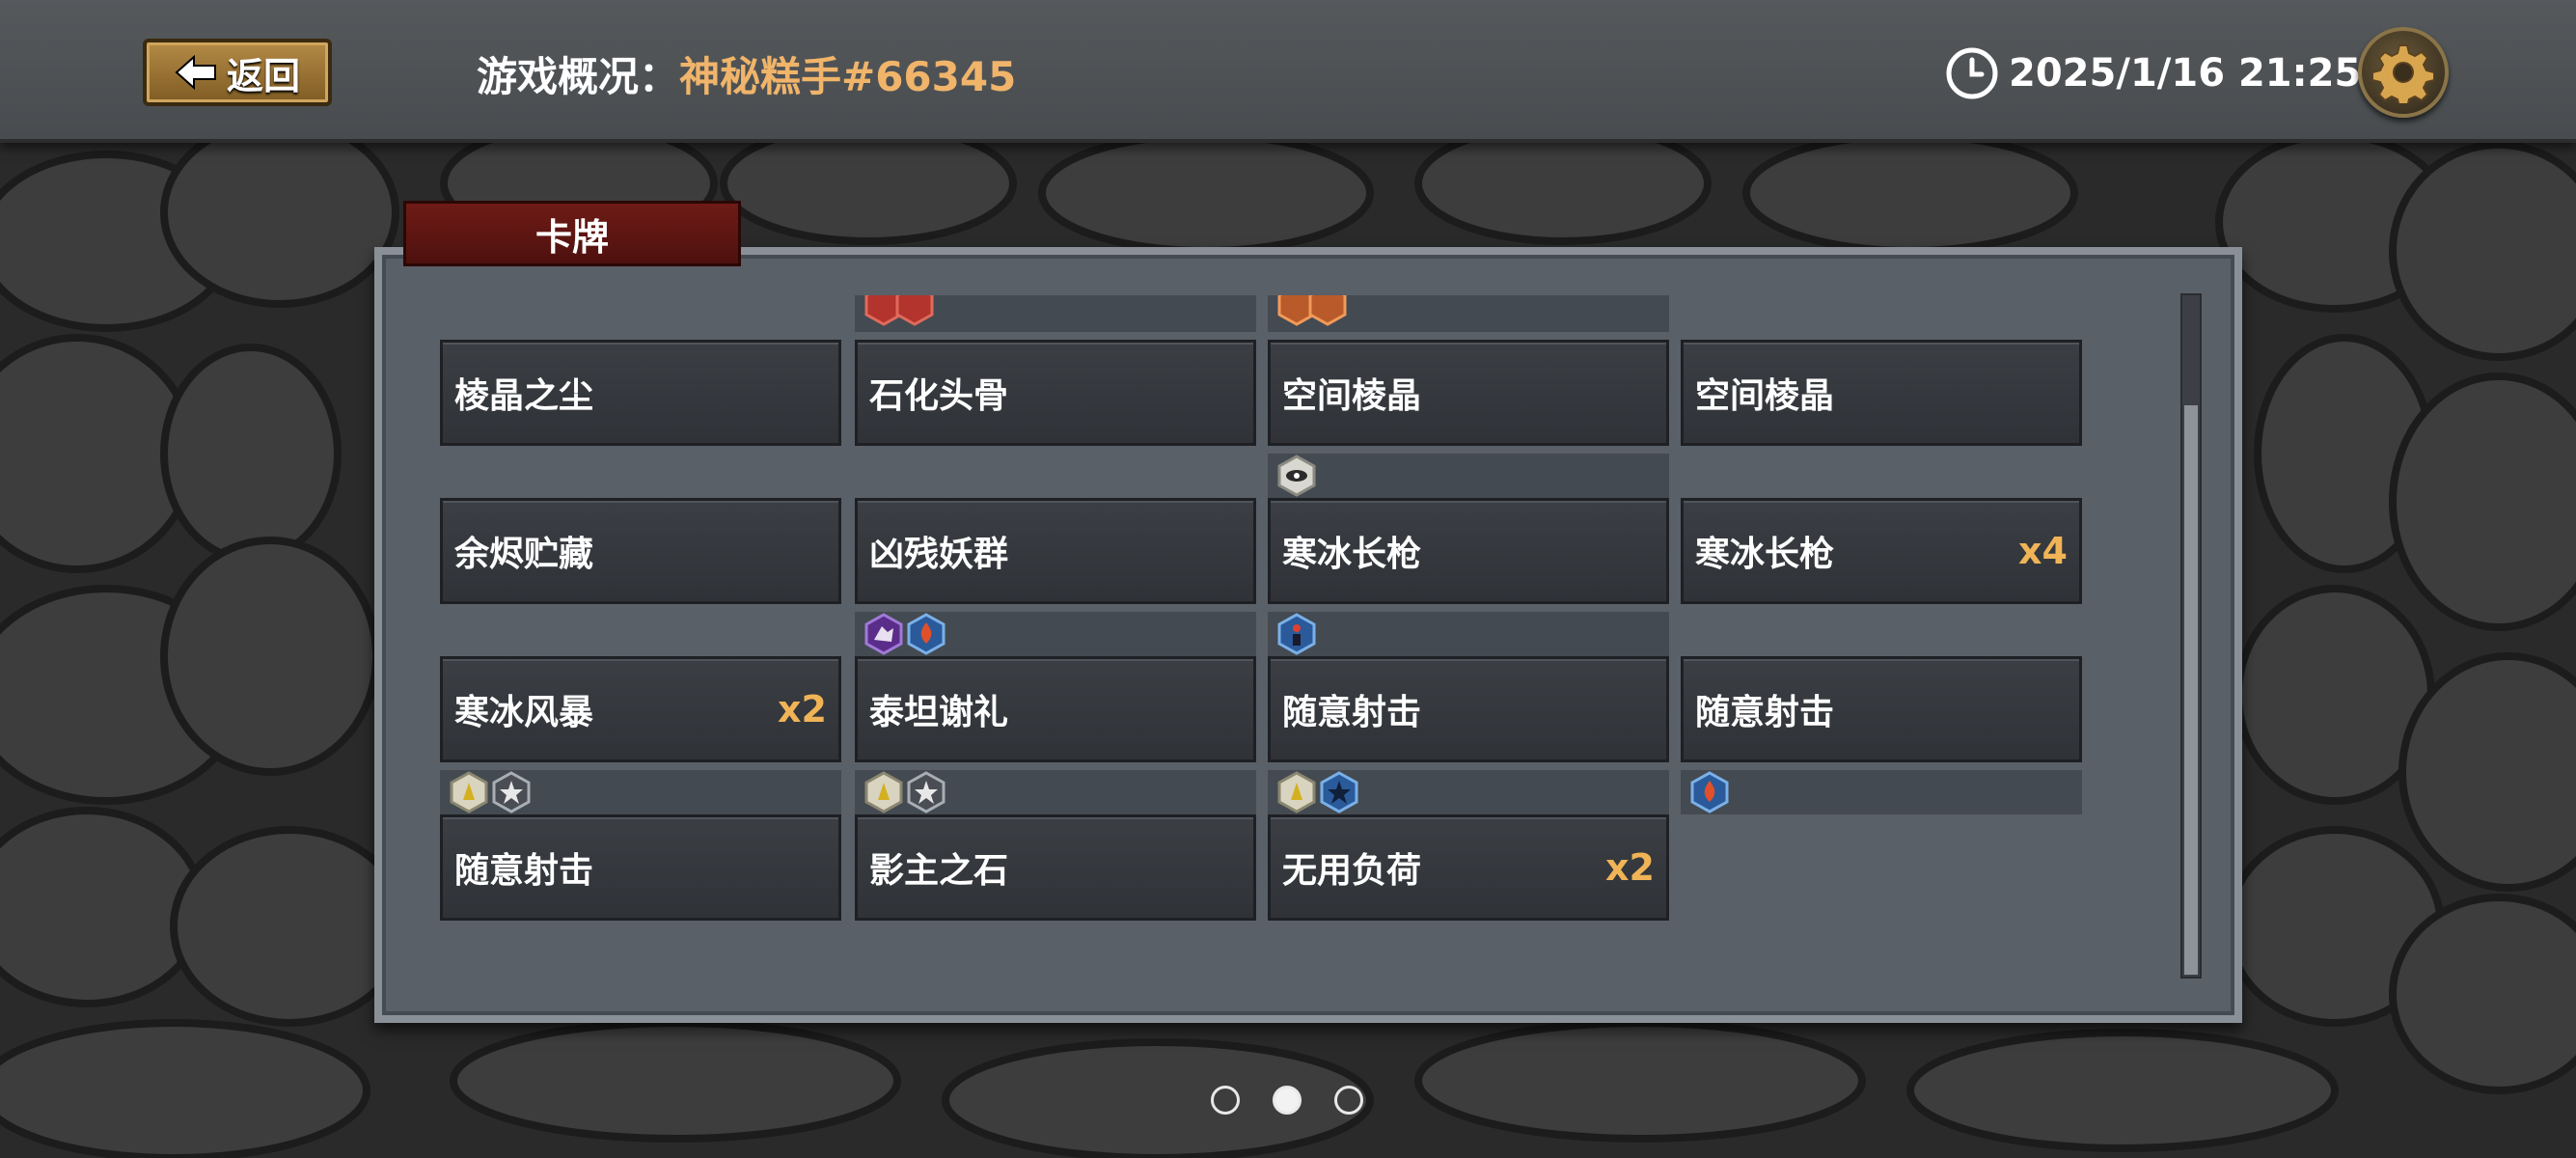 Image resolution: width=2576 pixels, height=1158 pixels. What do you see at coordinates (1056, 393) in the screenshot?
I see `card-item: 石化头骨` at bounding box center [1056, 393].